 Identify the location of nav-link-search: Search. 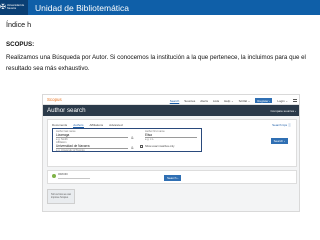
(175, 101).